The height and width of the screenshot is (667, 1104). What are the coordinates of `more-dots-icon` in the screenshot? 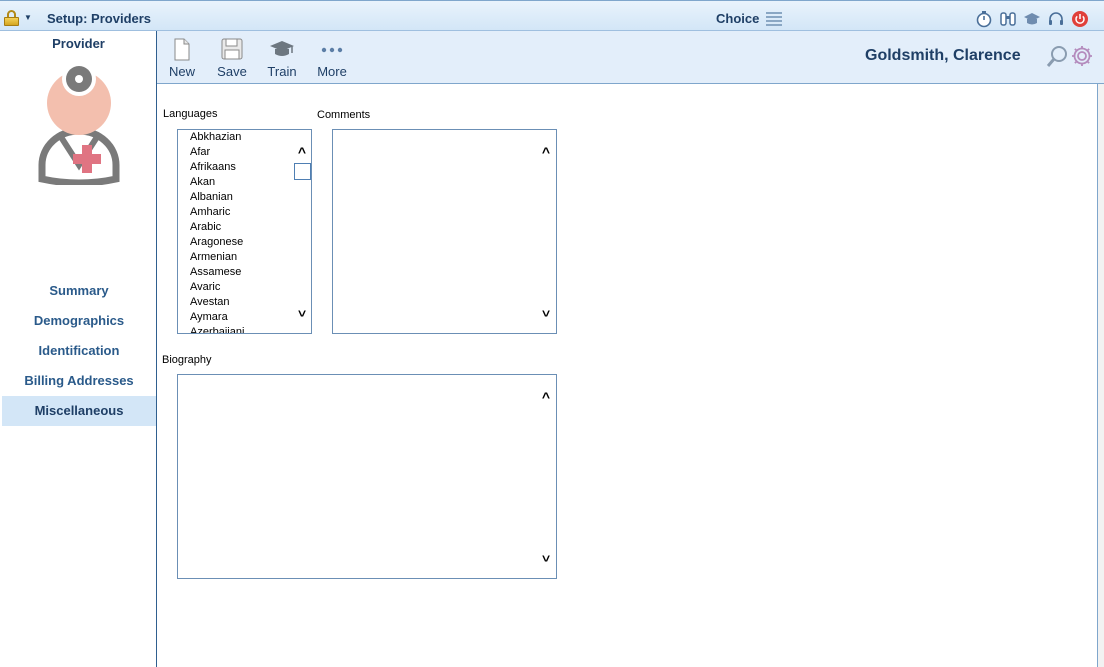 It's located at (332, 49).